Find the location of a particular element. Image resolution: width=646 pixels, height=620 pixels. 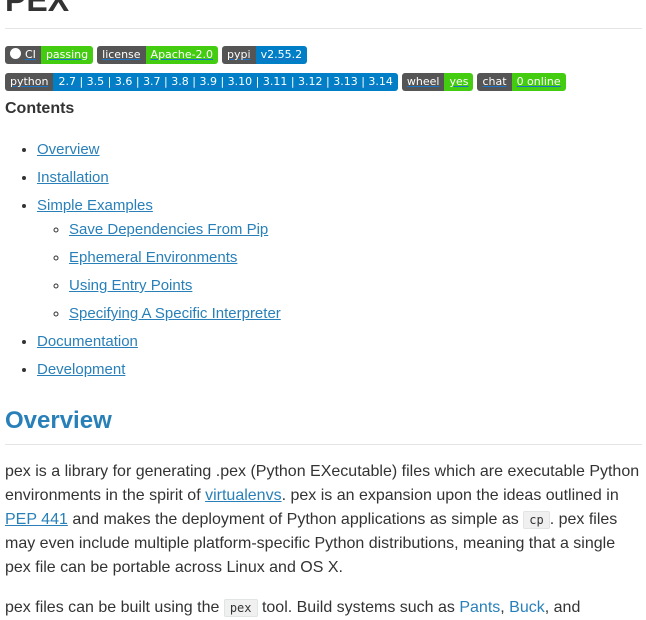

toc-link-documentation: Documentation is located at coordinates (87, 341).